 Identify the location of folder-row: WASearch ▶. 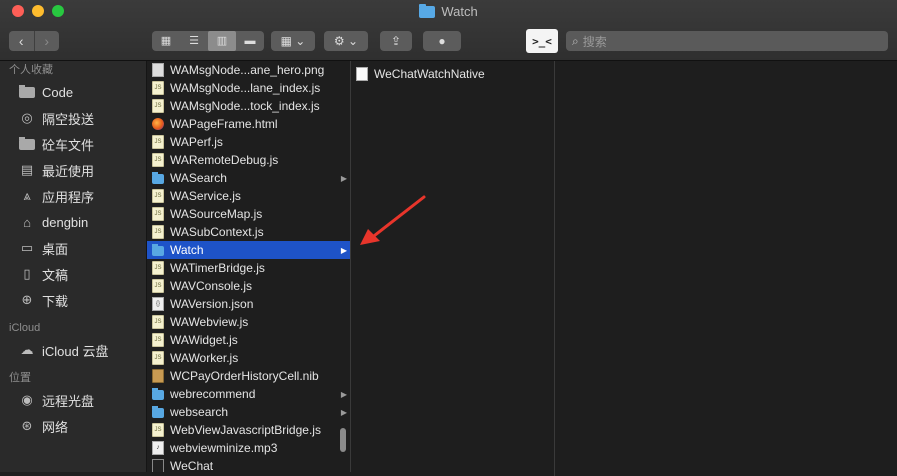
(248, 178).